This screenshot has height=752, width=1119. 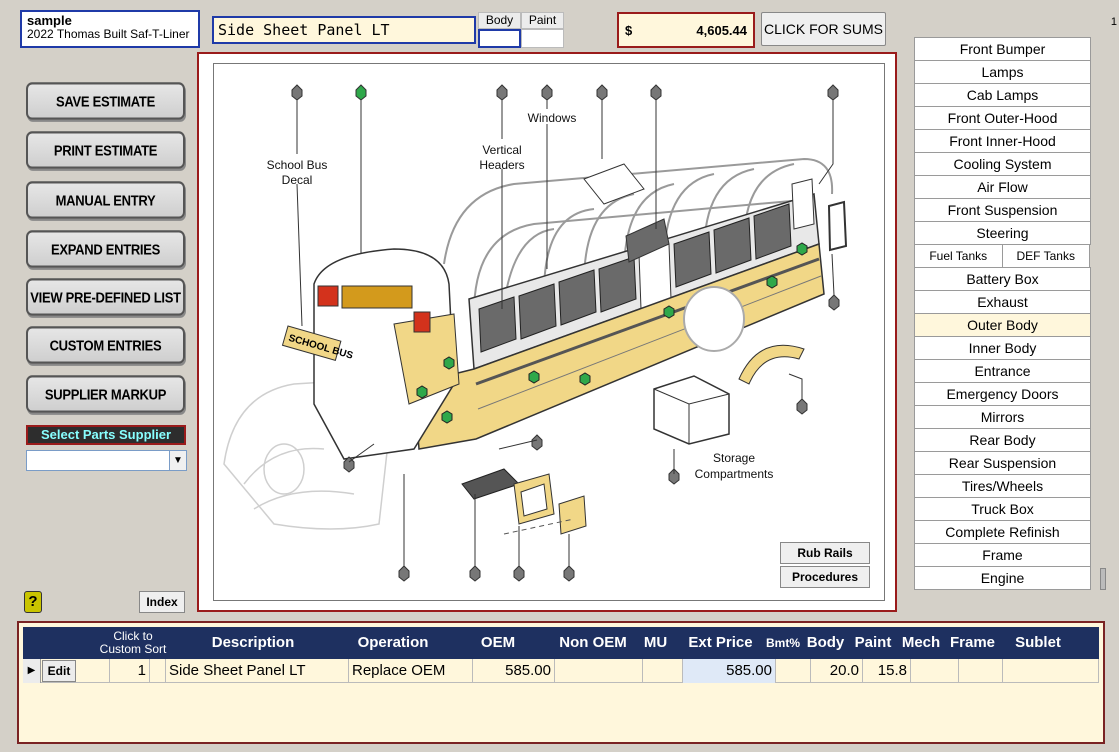 What do you see at coordinates (1002, 325) in the screenshot?
I see `category-outer-body: Outer Body` at bounding box center [1002, 325].